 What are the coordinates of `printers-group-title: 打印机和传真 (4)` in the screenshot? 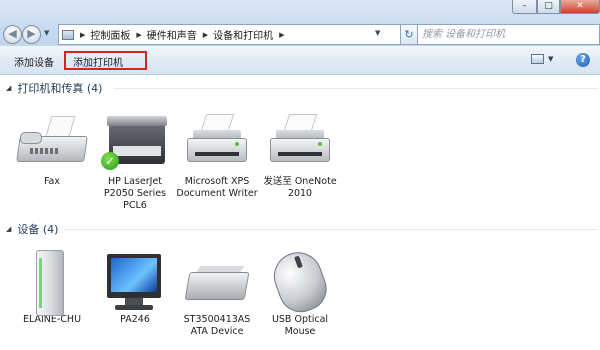 It's located at (60, 88).